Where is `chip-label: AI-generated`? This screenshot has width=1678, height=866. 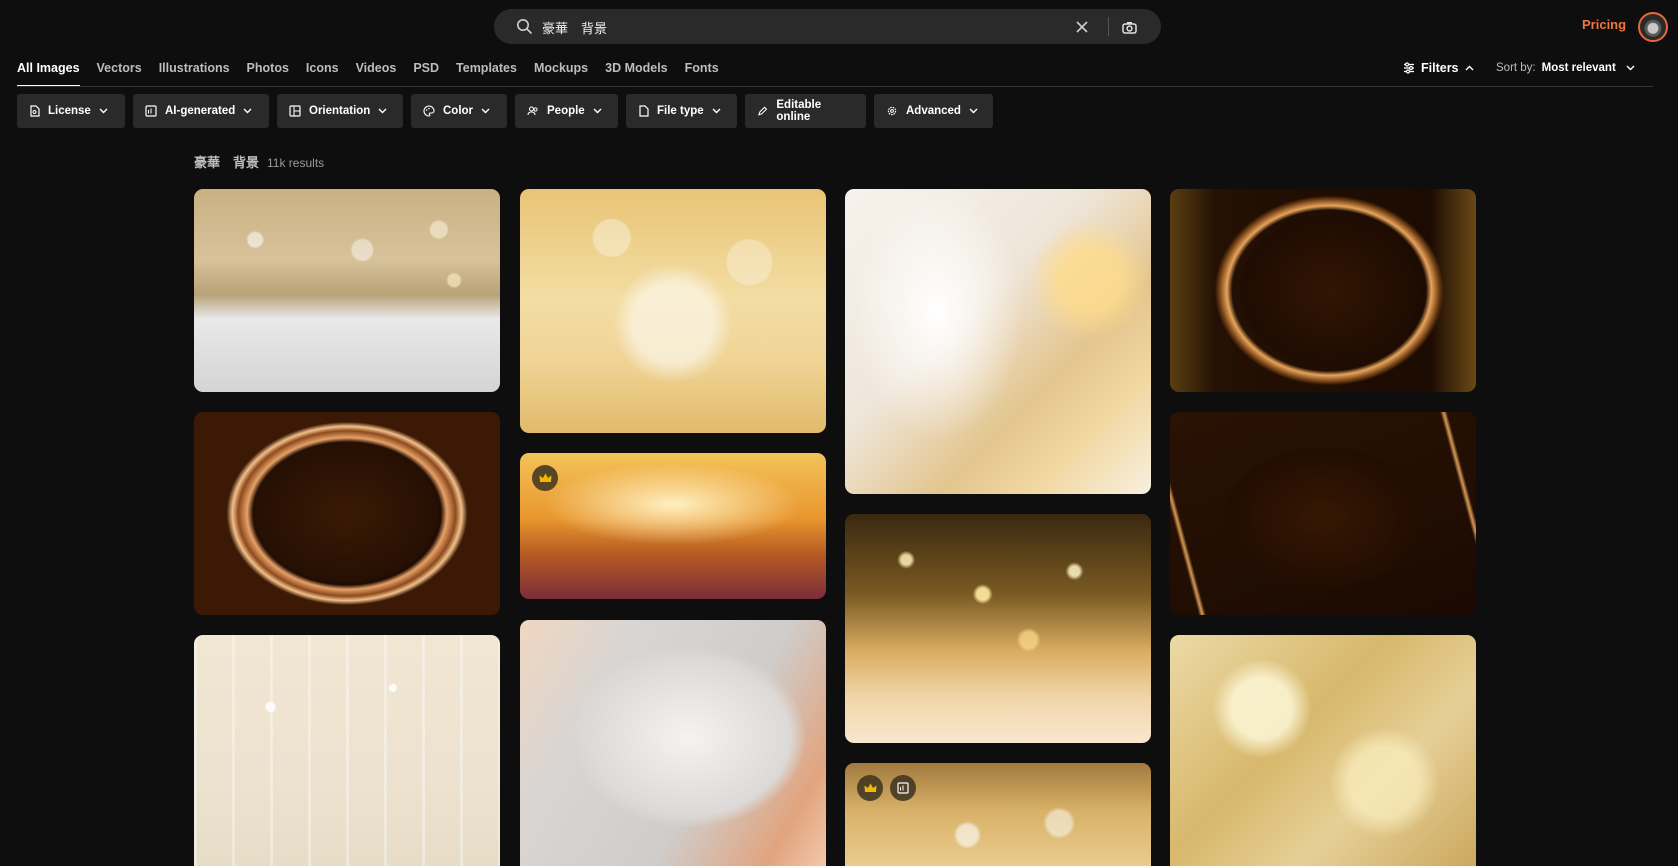
chip-label: AI-generated is located at coordinates (200, 111).